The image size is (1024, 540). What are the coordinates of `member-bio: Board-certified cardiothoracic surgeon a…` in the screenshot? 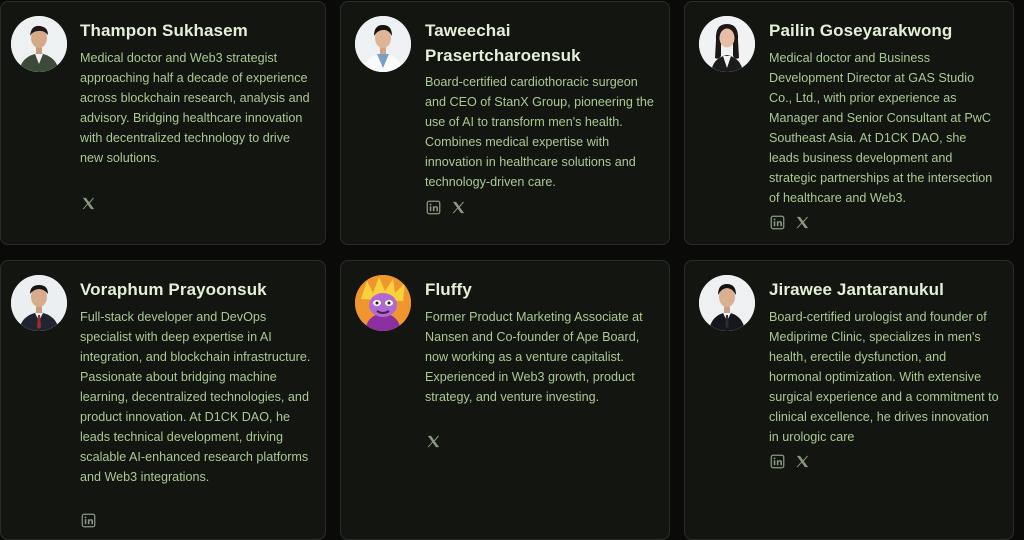 It's located at (539, 132).